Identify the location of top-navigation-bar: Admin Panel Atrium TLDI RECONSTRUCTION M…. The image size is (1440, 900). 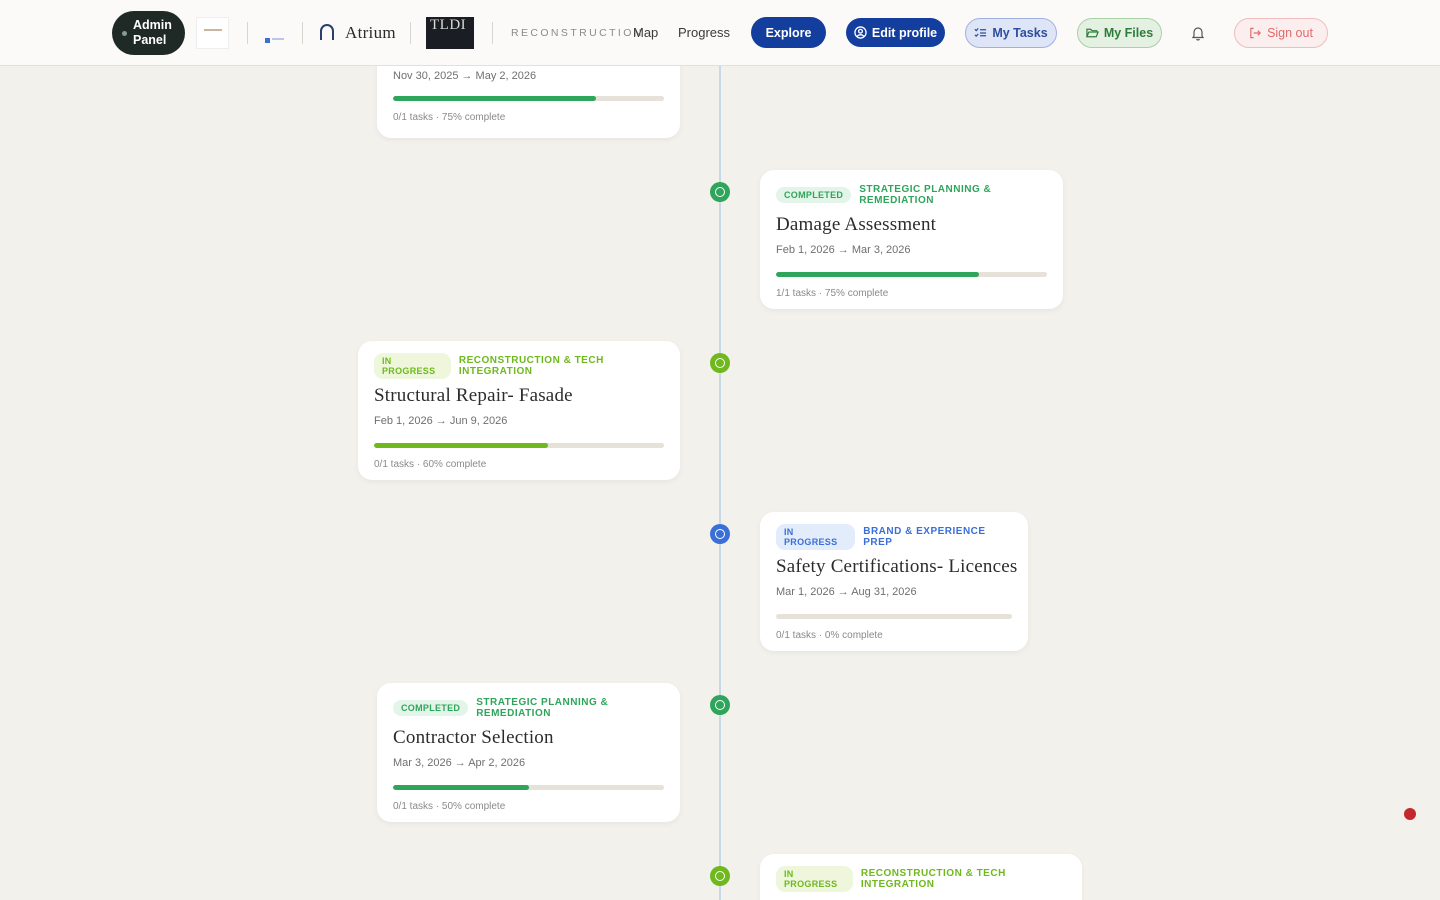
(720, 33).